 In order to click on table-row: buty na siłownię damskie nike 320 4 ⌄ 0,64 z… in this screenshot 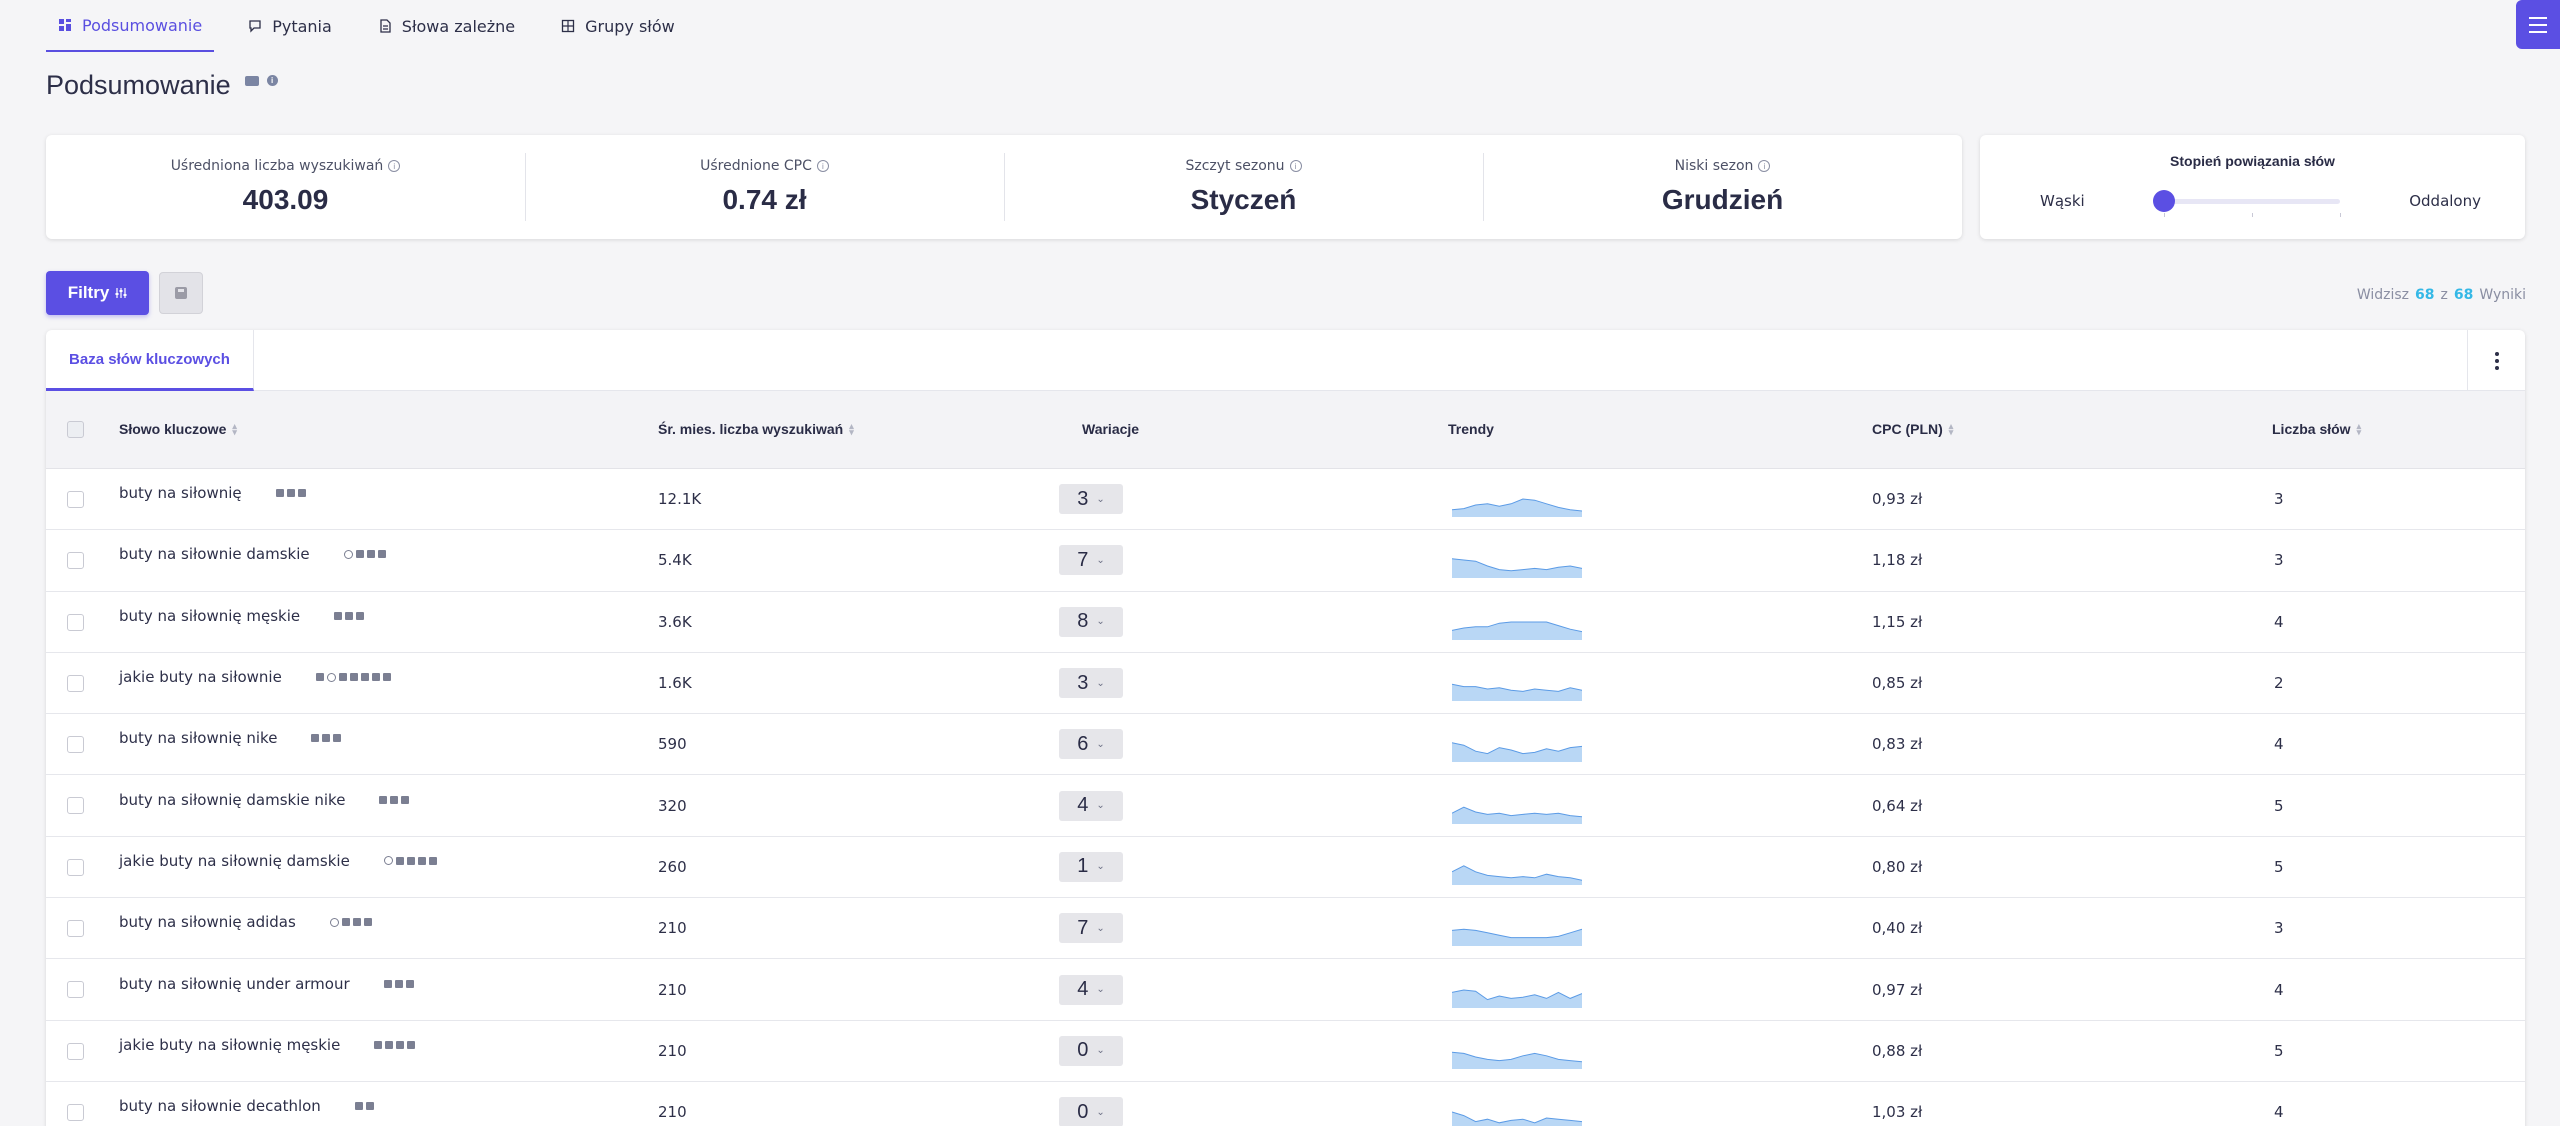, I will do `click(1285, 806)`.